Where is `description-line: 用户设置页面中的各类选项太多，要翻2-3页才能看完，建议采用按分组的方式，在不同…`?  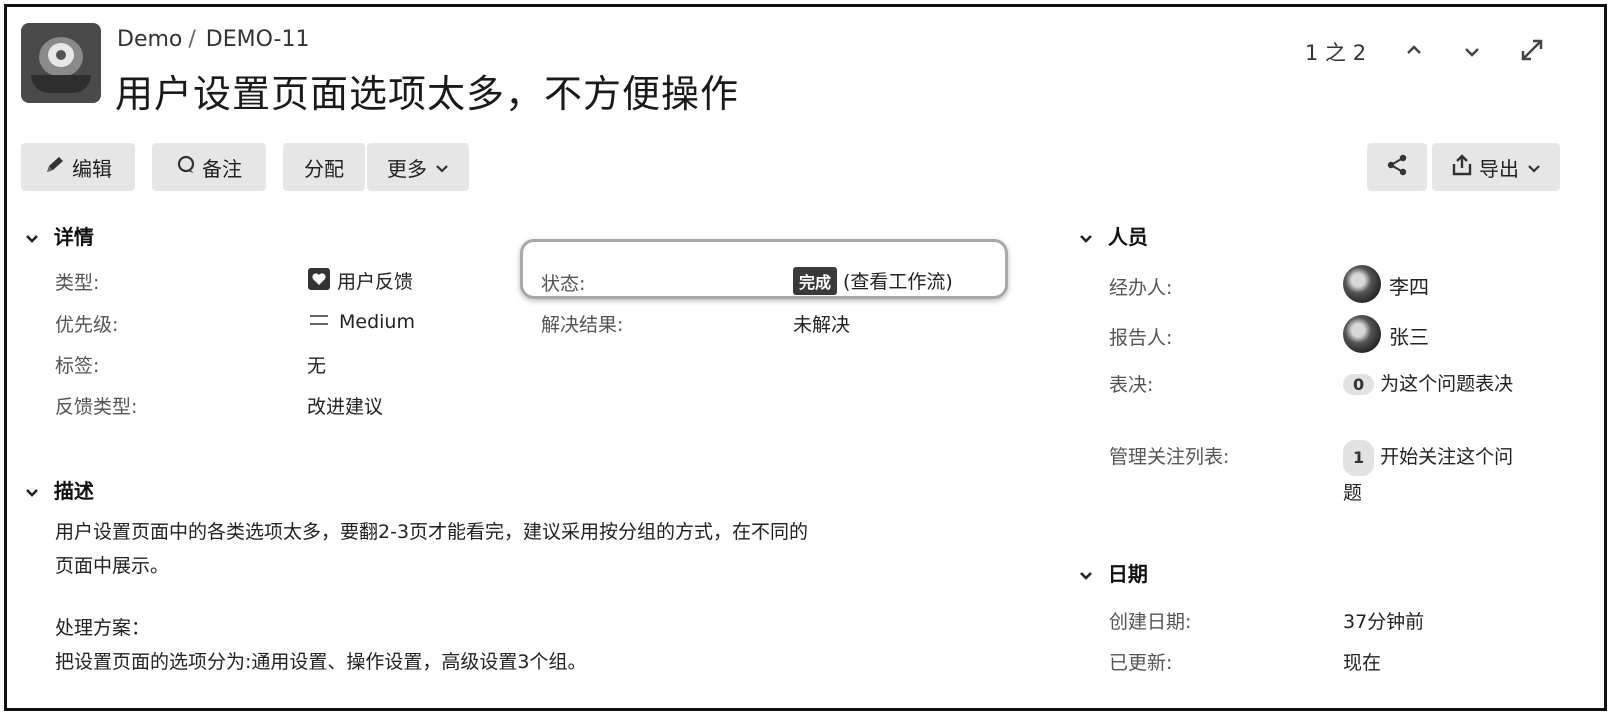 description-line: 用户设置页面中的各类选项太多，要翻2-3页才能看完，建议采用按分组的方式，在不同… is located at coordinates (432, 532).